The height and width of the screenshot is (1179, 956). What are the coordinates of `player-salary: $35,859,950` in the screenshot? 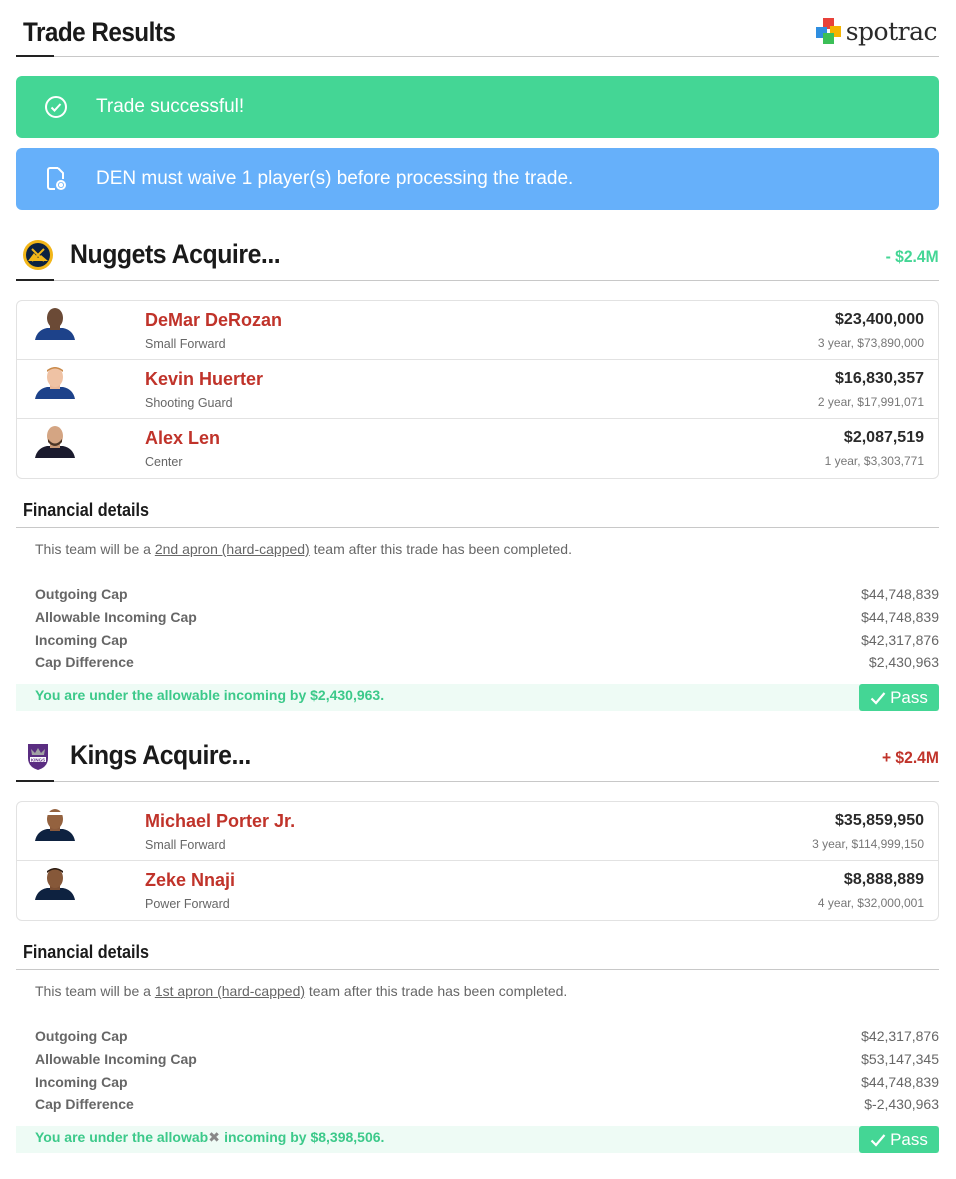 It's located at (879, 820).